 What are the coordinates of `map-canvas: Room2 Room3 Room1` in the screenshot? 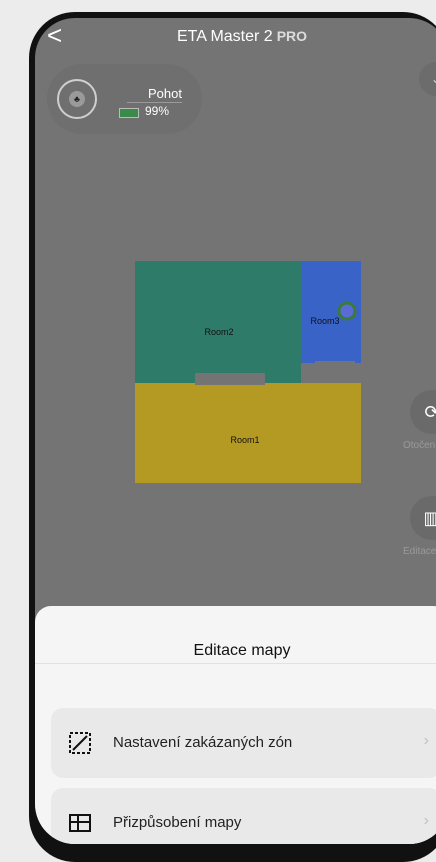 It's located at (250, 373).